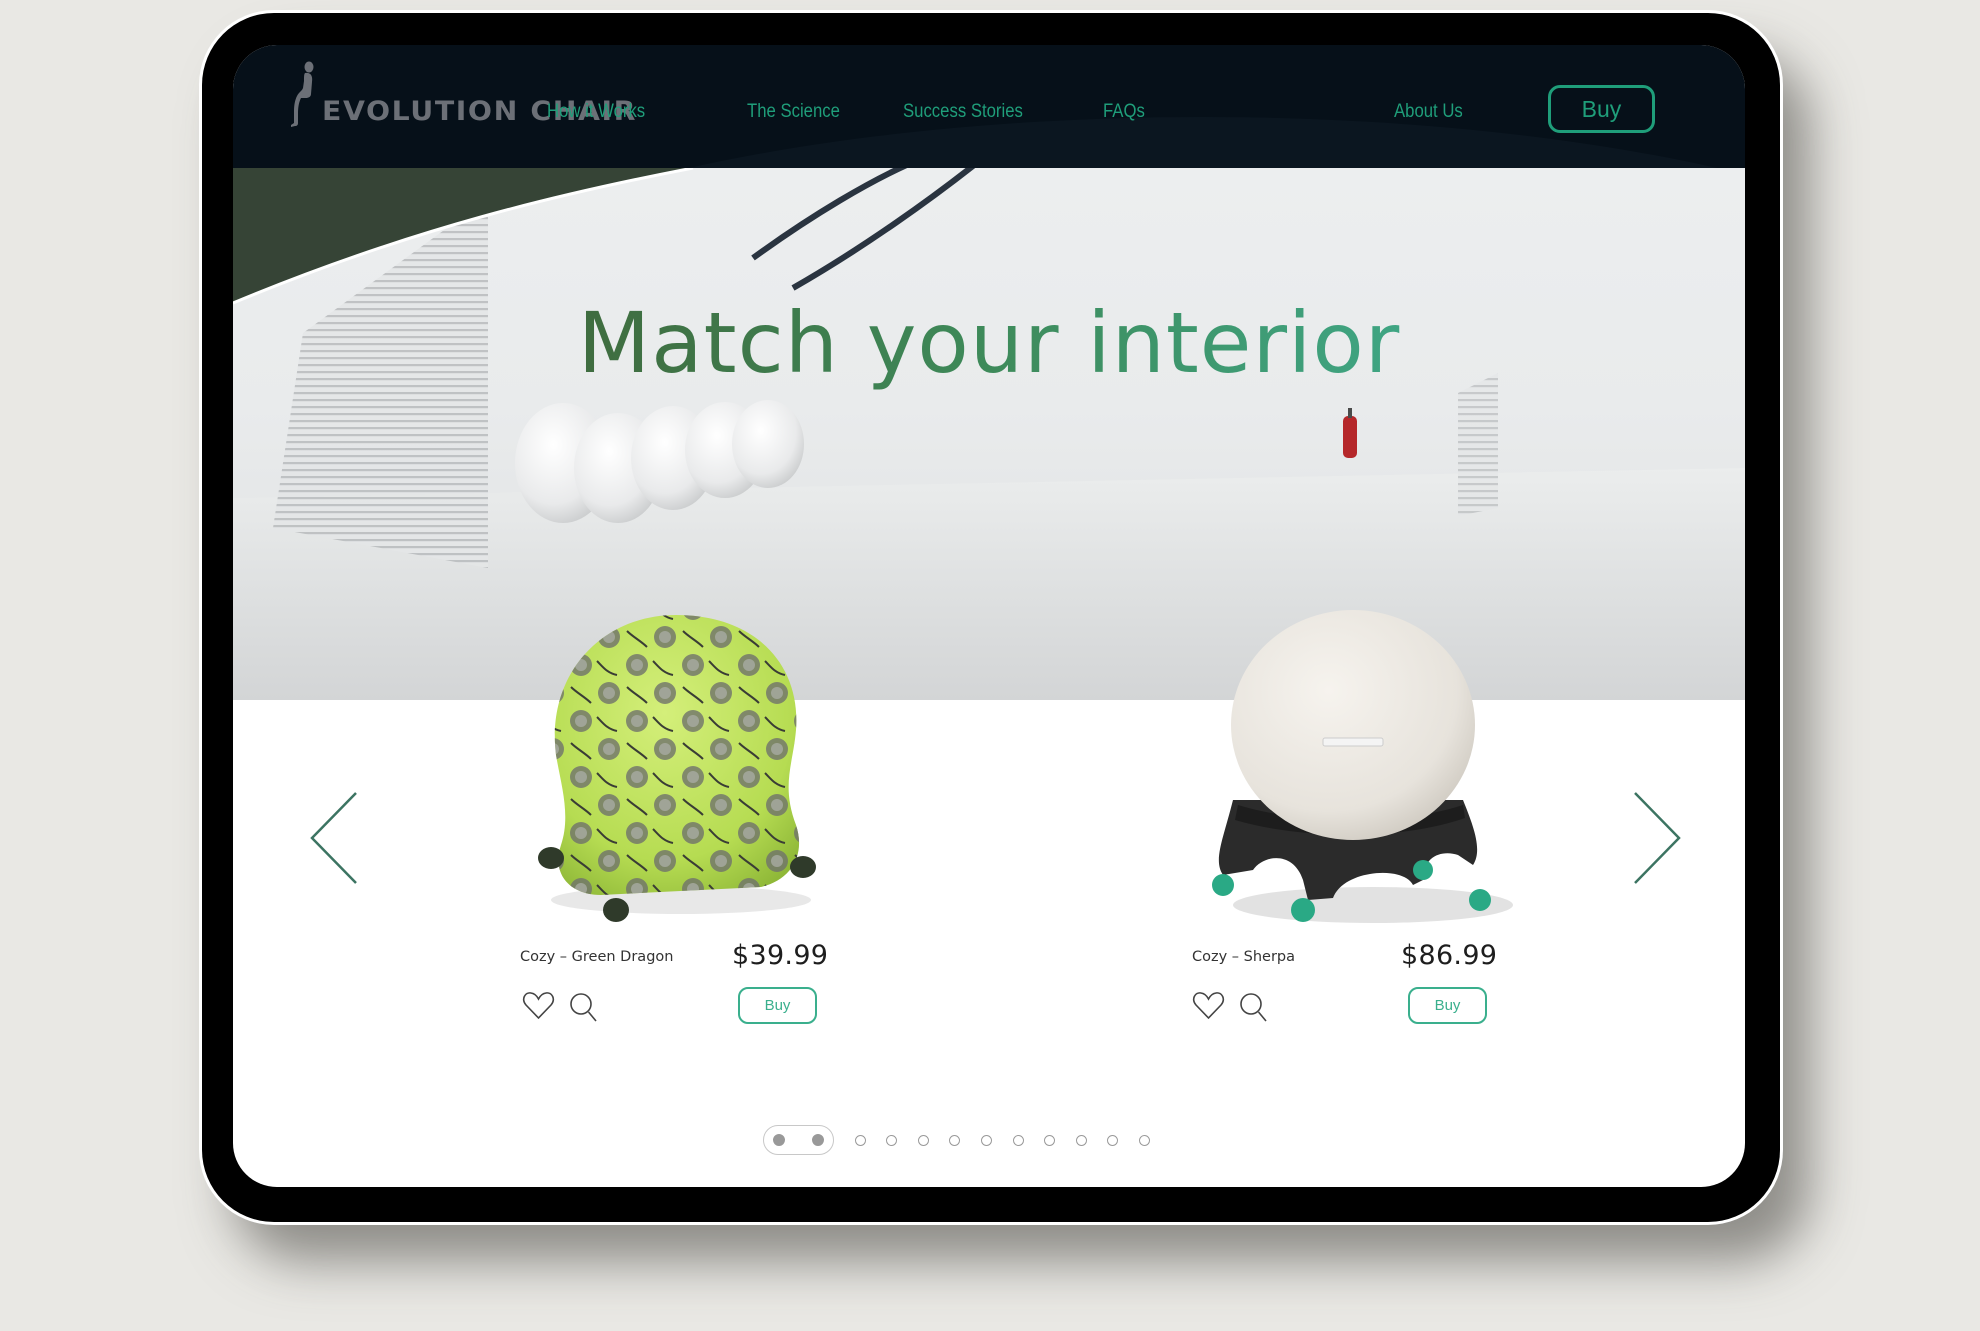 This screenshot has width=1980, height=1331. I want to click on product-price: $39.99, so click(780, 955).